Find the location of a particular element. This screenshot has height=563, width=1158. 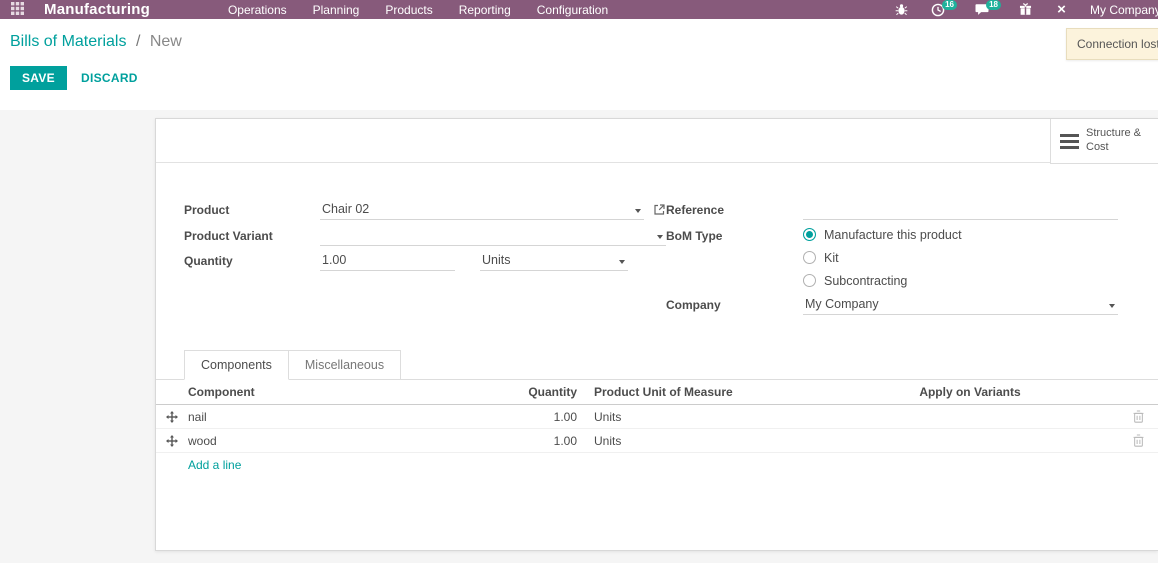

messages-chat-icon: 18 is located at coordinates (987, 8).